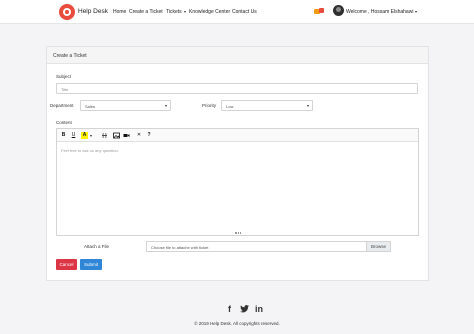  I want to click on welcome-text: Welcome , Hossam Elshahawi, so click(380, 12).